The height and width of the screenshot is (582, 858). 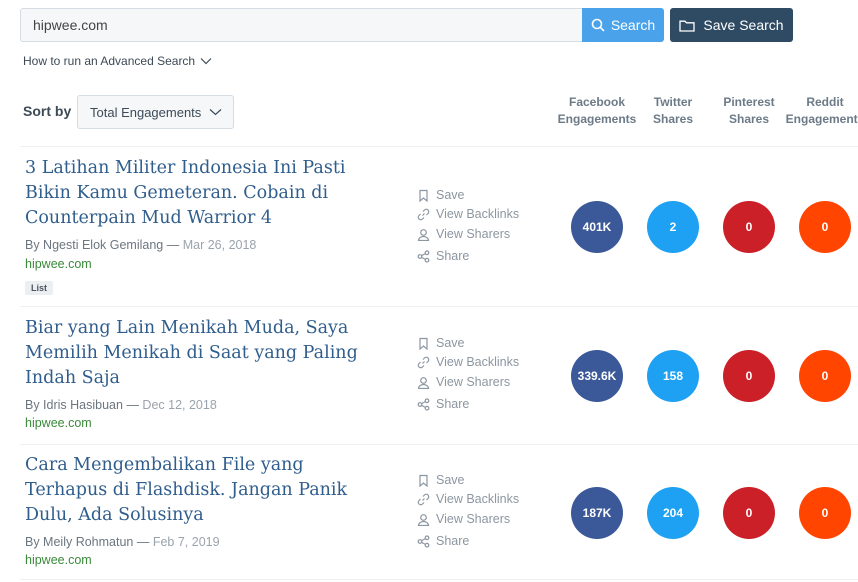 I want to click on search-button: Search, so click(x=623, y=25).